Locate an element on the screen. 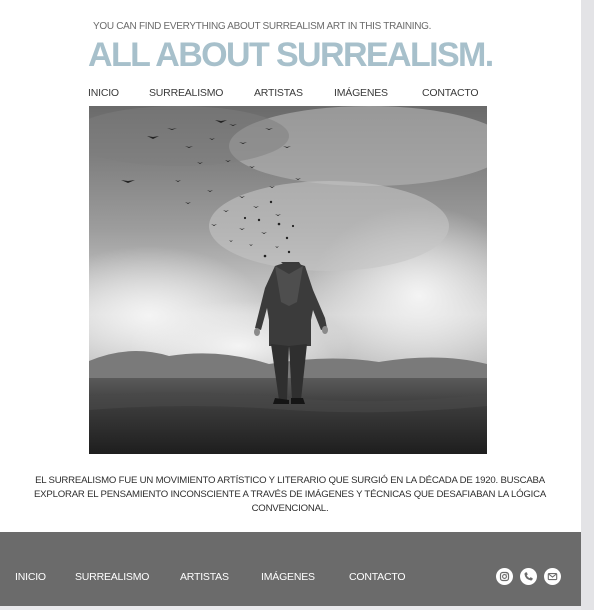 This screenshot has width=594, height=610. footer-link-artistas: ARTISTAS is located at coordinates (204, 577).